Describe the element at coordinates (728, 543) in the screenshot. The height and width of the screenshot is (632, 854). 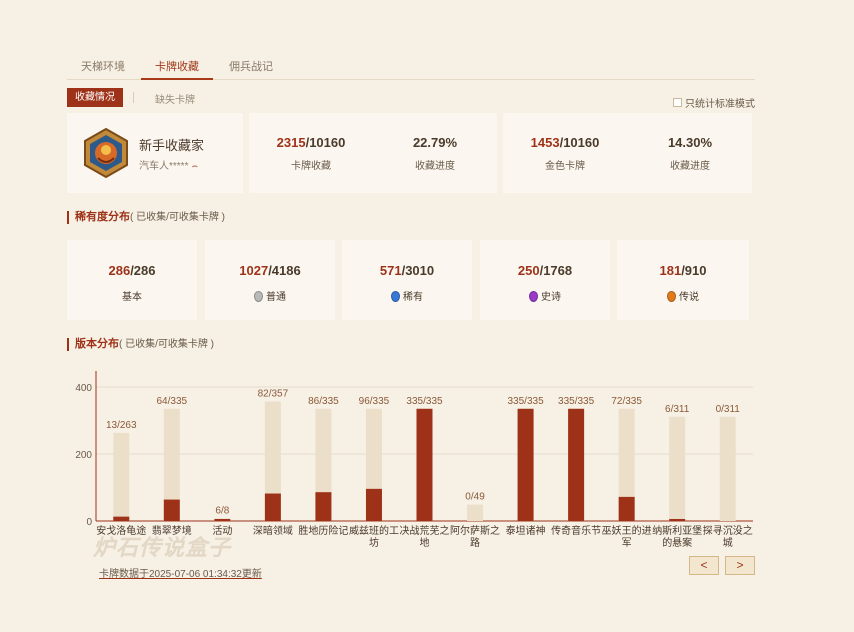
I see `x-tick-label: 城` at that location.